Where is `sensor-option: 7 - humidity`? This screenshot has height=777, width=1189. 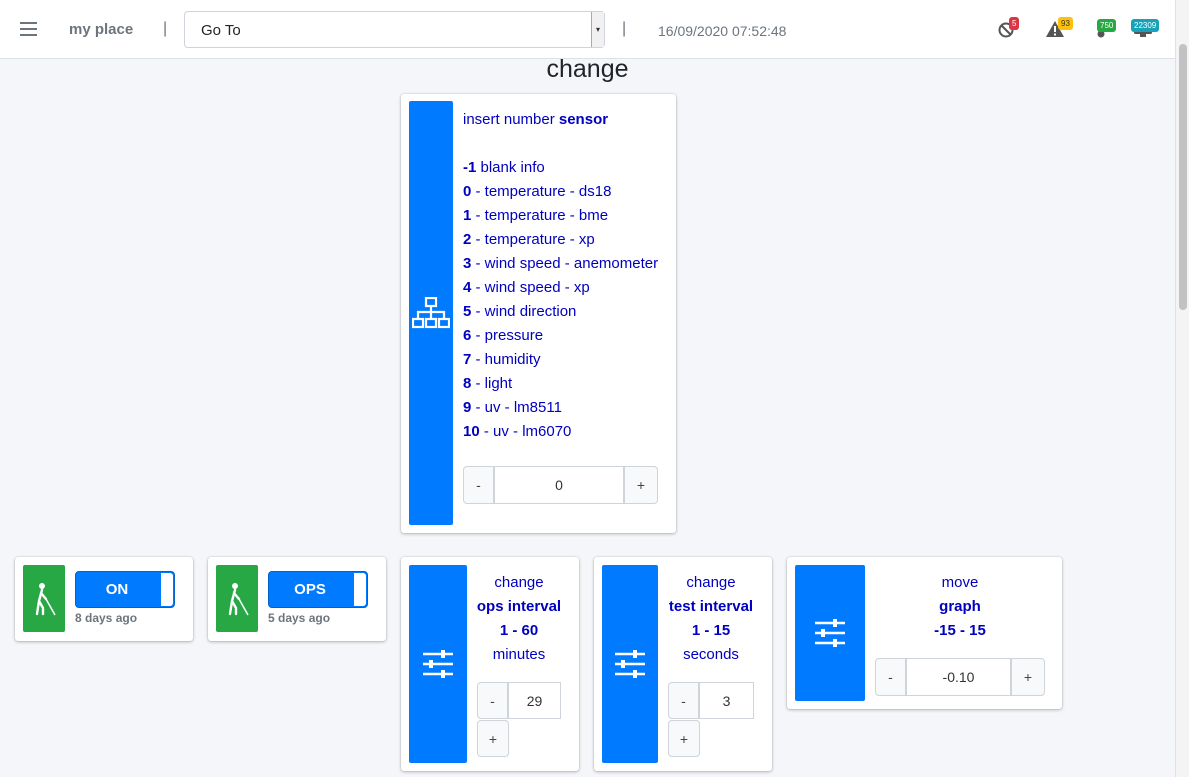
sensor-option: 7 - humidity is located at coordinates (560, 360).